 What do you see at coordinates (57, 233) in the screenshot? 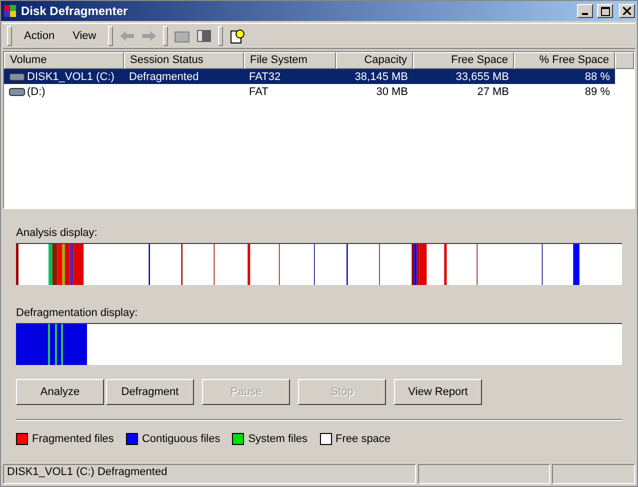
I see `analysis-label: Analysis display:` at bounding box center [57, 233].